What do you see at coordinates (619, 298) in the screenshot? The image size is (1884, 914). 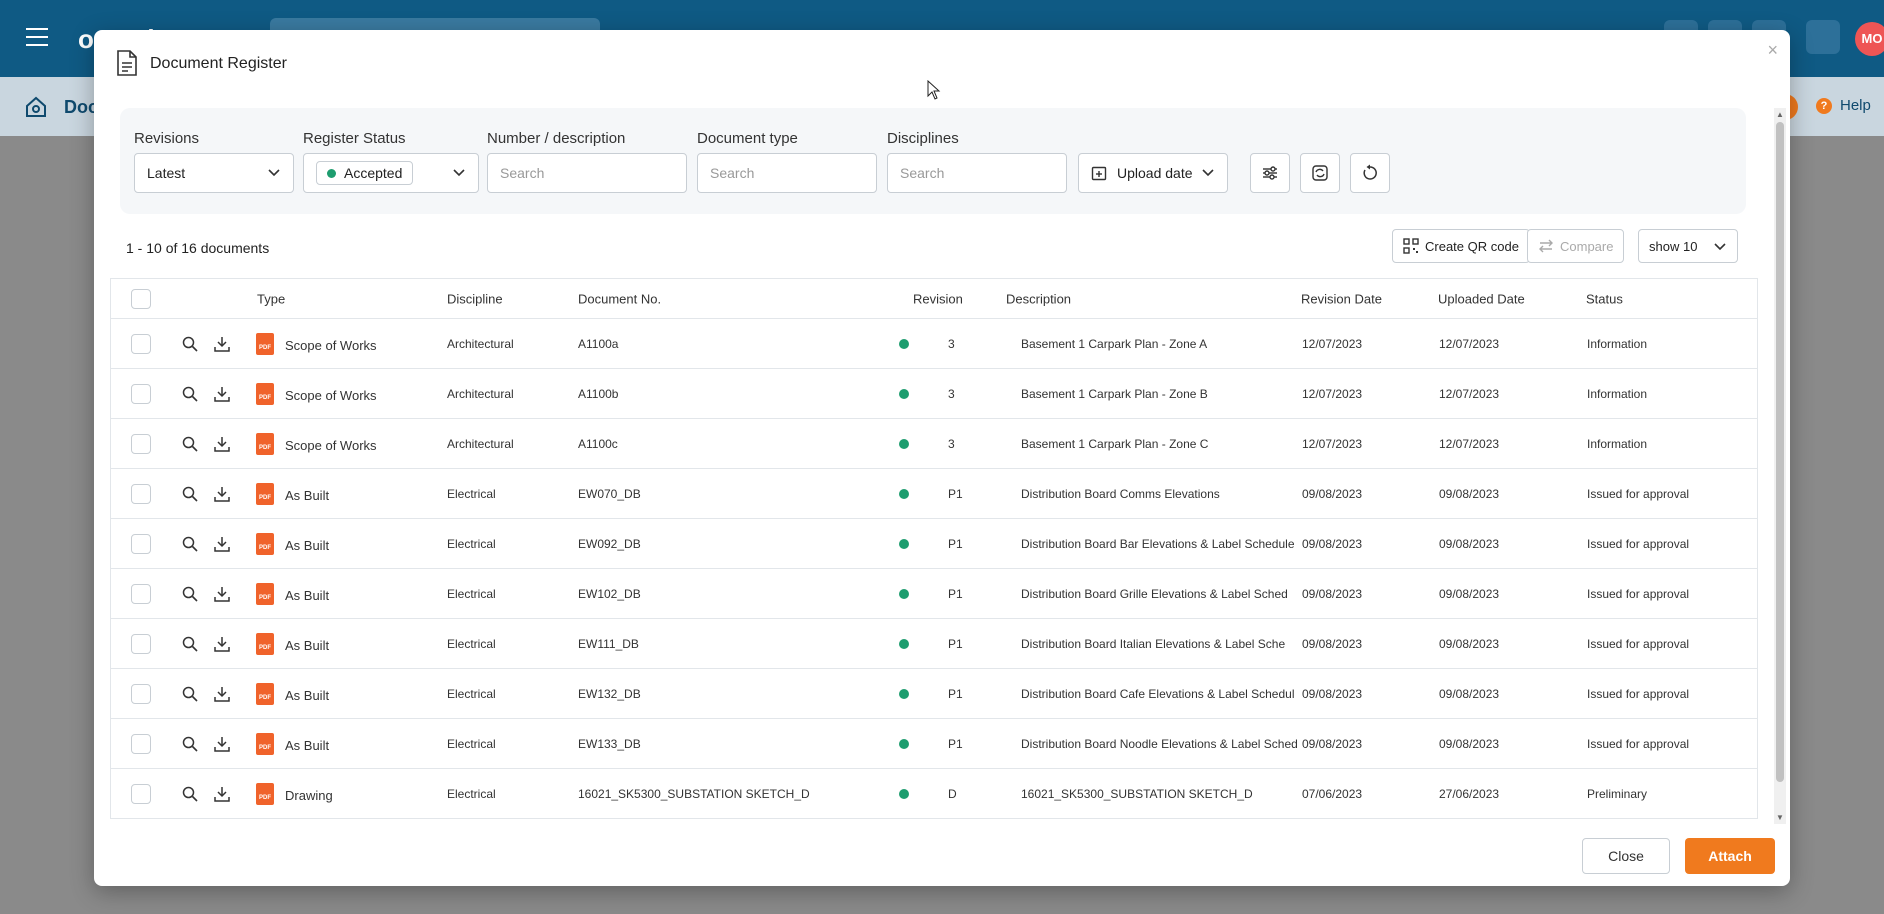 I see `column-header: Document No.` at bounding box center [619, 298].